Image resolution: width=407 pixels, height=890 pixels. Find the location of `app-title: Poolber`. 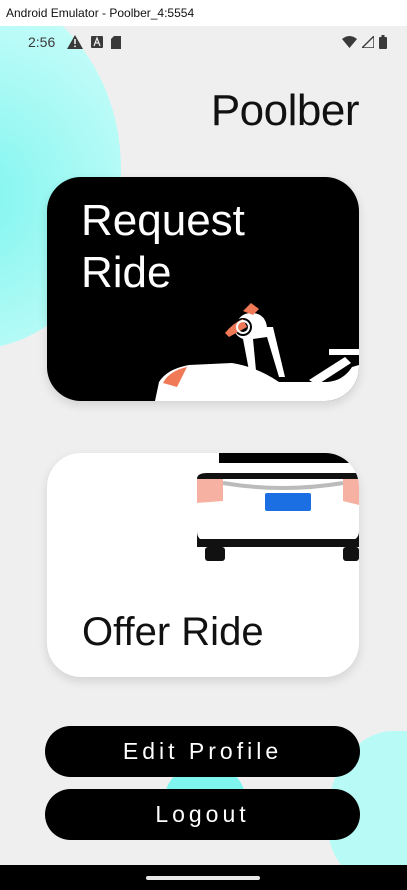

app-title: Poolber is located at coordinates (285, 110).